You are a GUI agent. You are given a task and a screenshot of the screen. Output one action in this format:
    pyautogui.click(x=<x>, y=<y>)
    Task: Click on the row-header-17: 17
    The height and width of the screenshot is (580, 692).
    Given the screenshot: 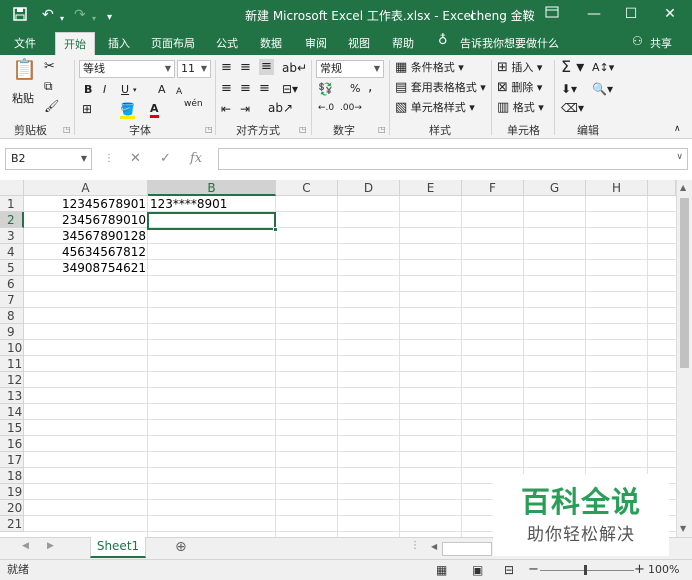 What is the action you would take?
    pyautogui.click(x=12, y=460)
    